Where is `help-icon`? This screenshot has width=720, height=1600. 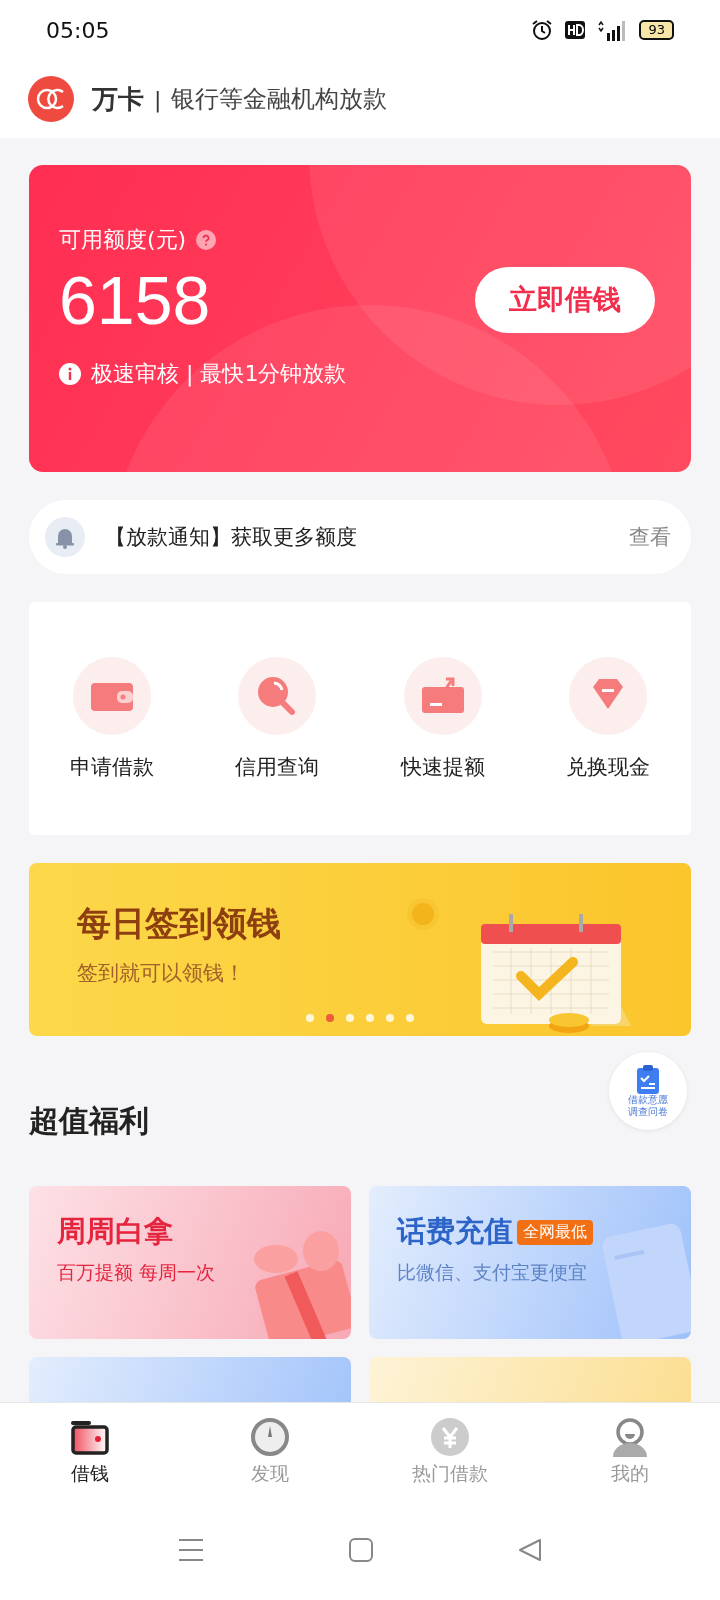
help-icon is located at coordinates (206, 240).